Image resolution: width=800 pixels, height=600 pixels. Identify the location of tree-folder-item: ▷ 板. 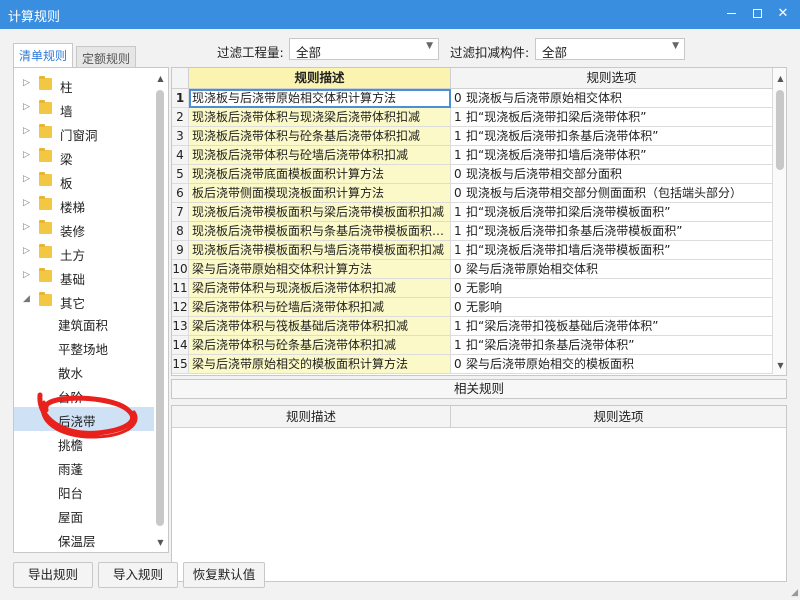
(84, 181).